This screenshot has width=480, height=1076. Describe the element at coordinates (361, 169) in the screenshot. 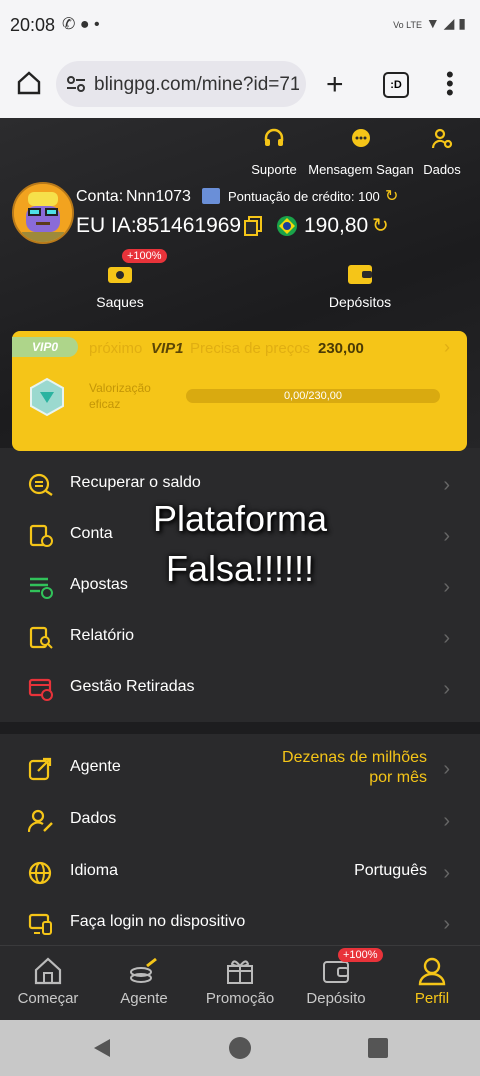

I see `message-label: Mensagem Sagan` at that location.